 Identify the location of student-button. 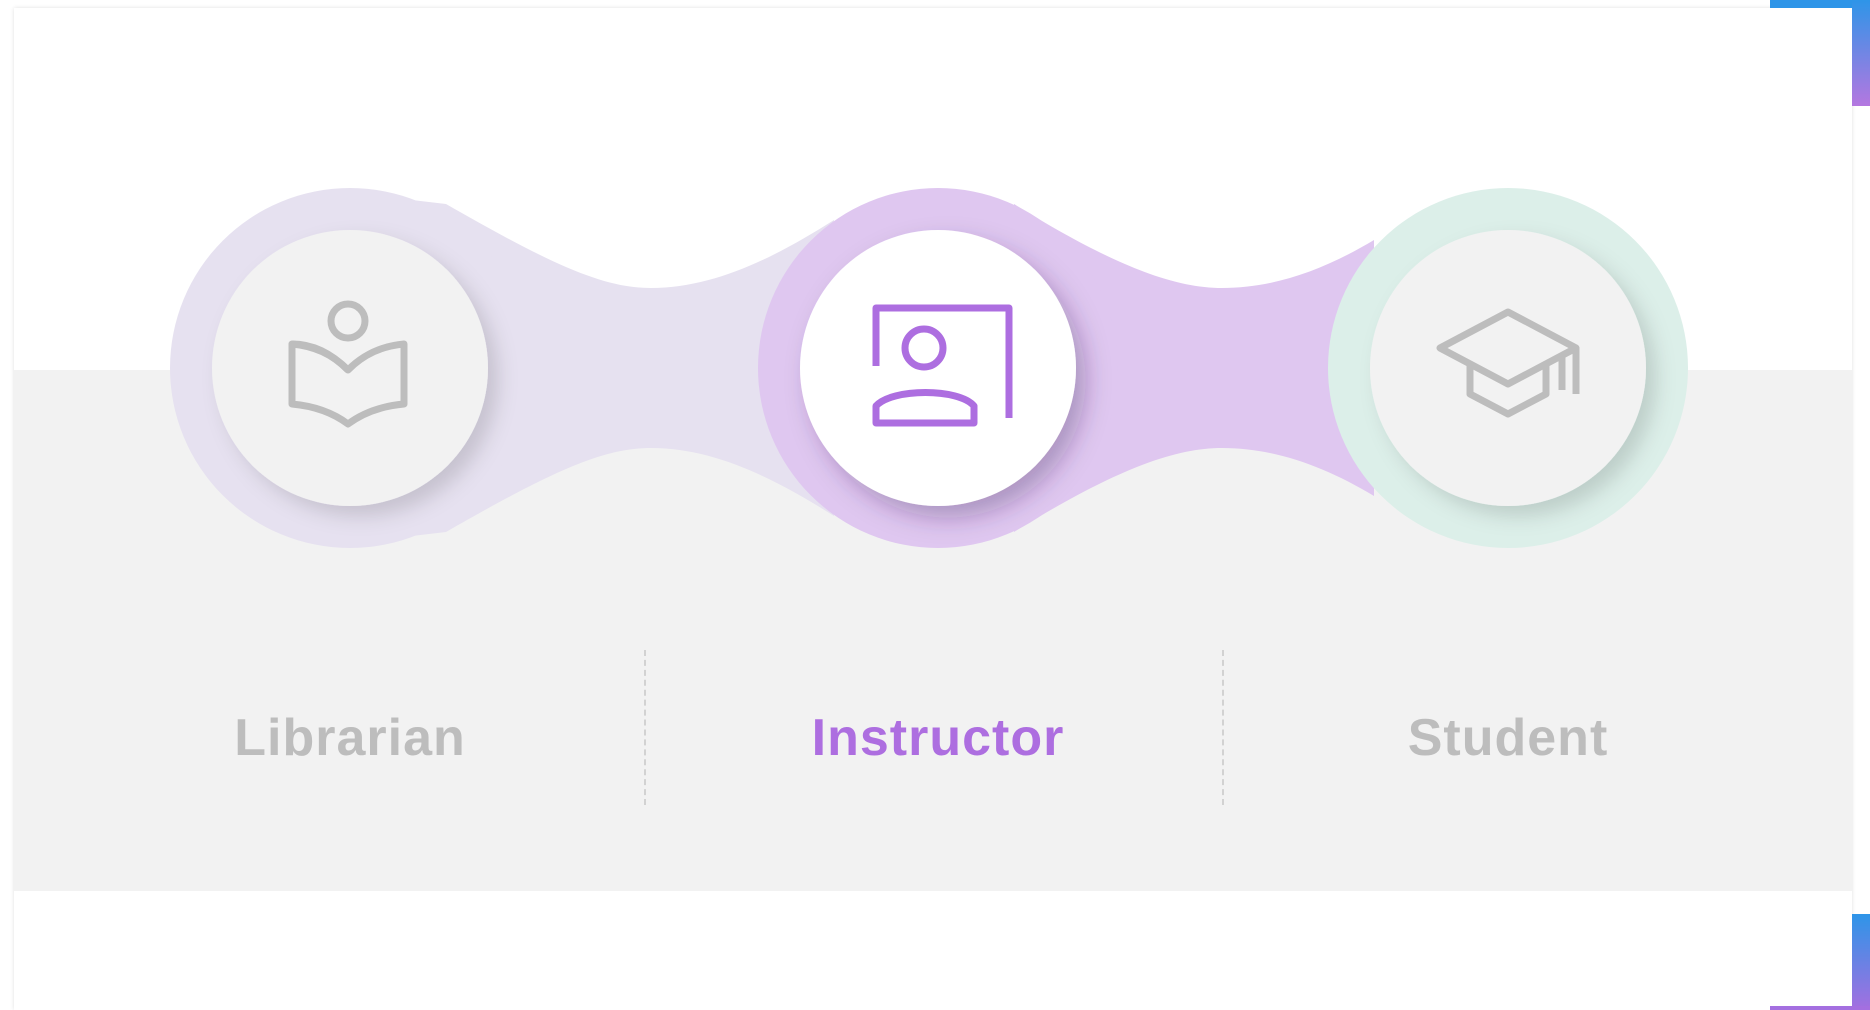
(1508, 368).